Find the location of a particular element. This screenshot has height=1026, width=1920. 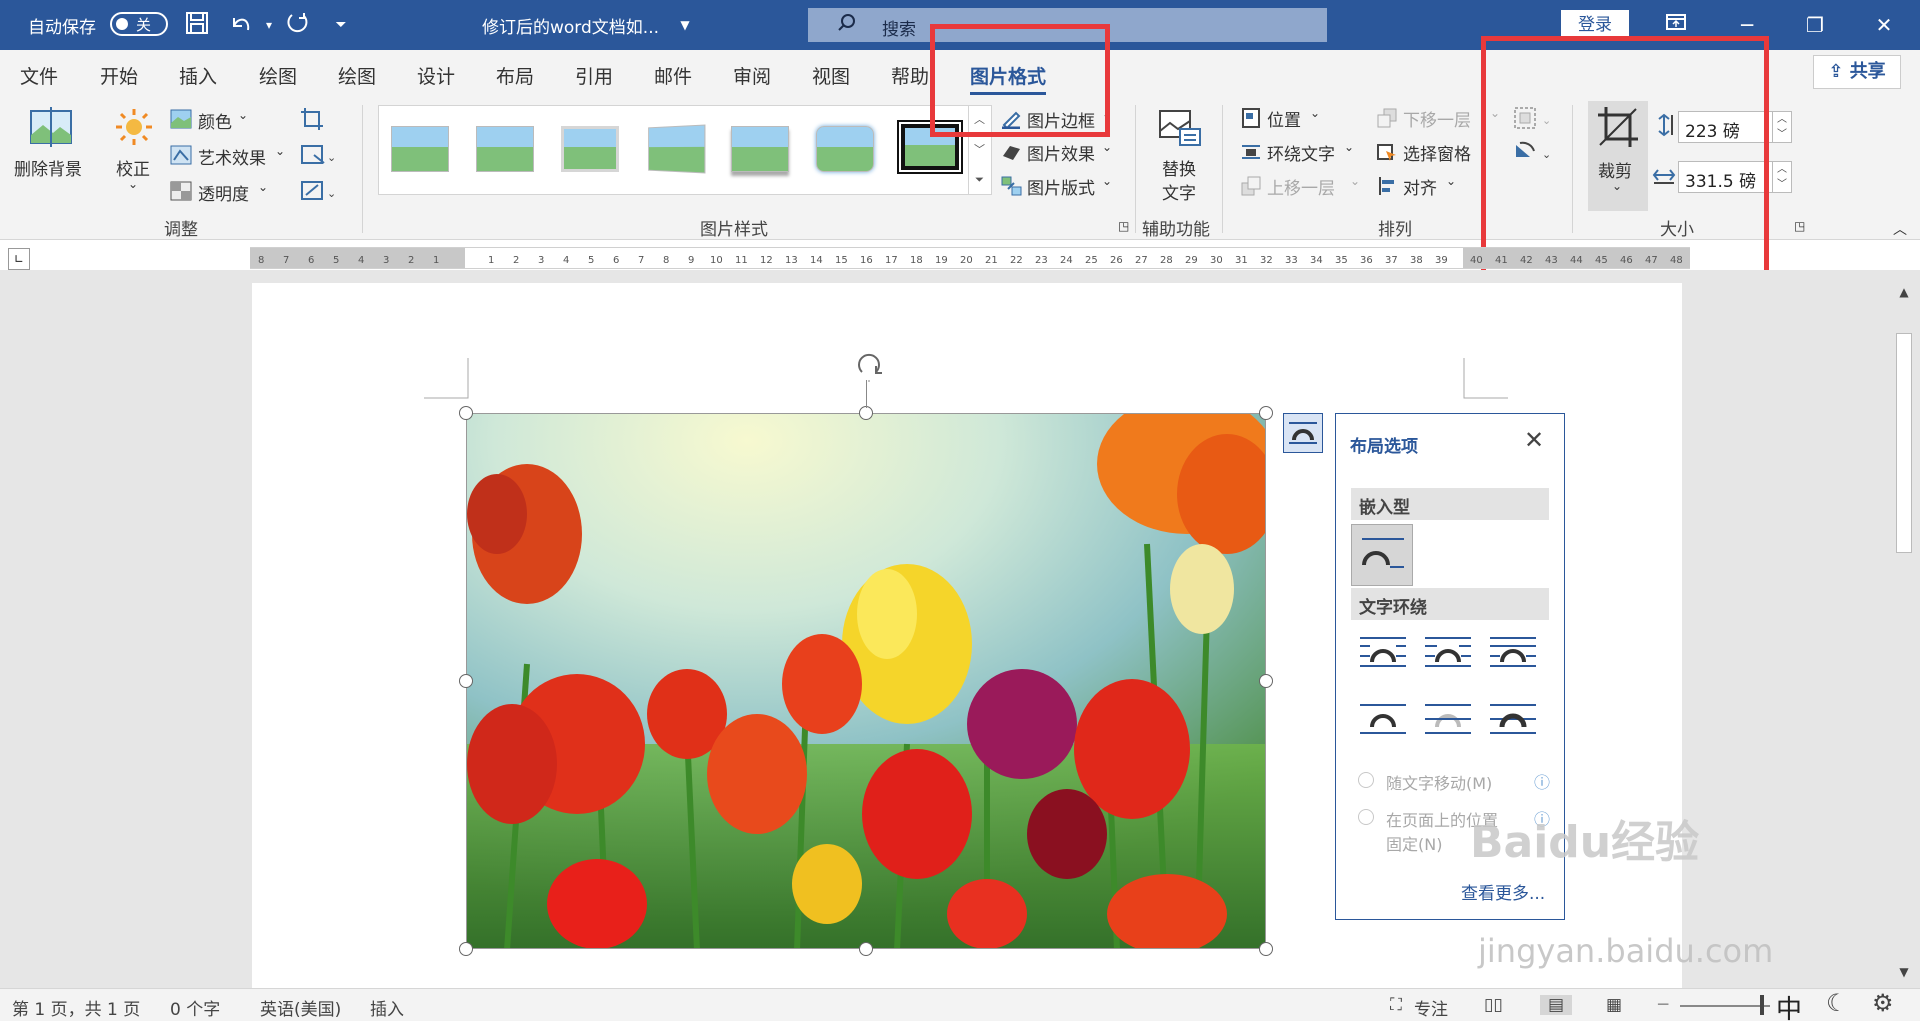

picture-effects-button: 图片效果 is located at coordinates (1061, 152).